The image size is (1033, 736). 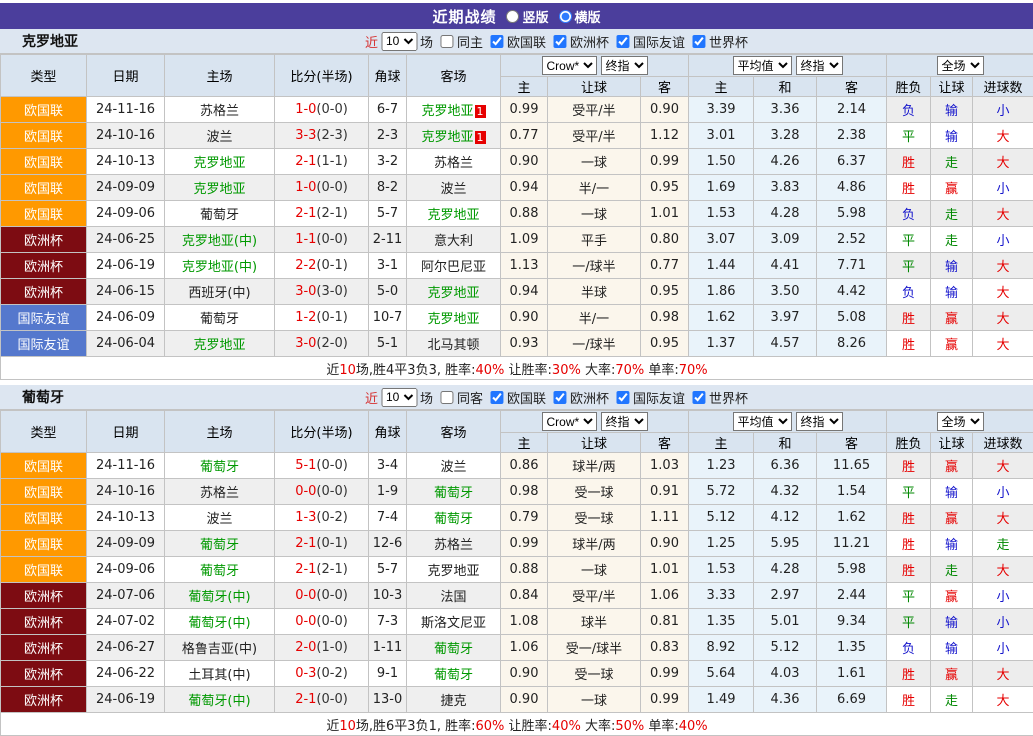 I want to click on away-team: 克罗地亚1, so click(x=454, y=110).